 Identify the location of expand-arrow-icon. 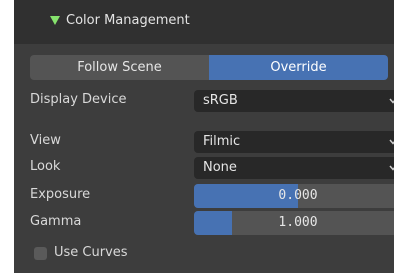
(55, 20).